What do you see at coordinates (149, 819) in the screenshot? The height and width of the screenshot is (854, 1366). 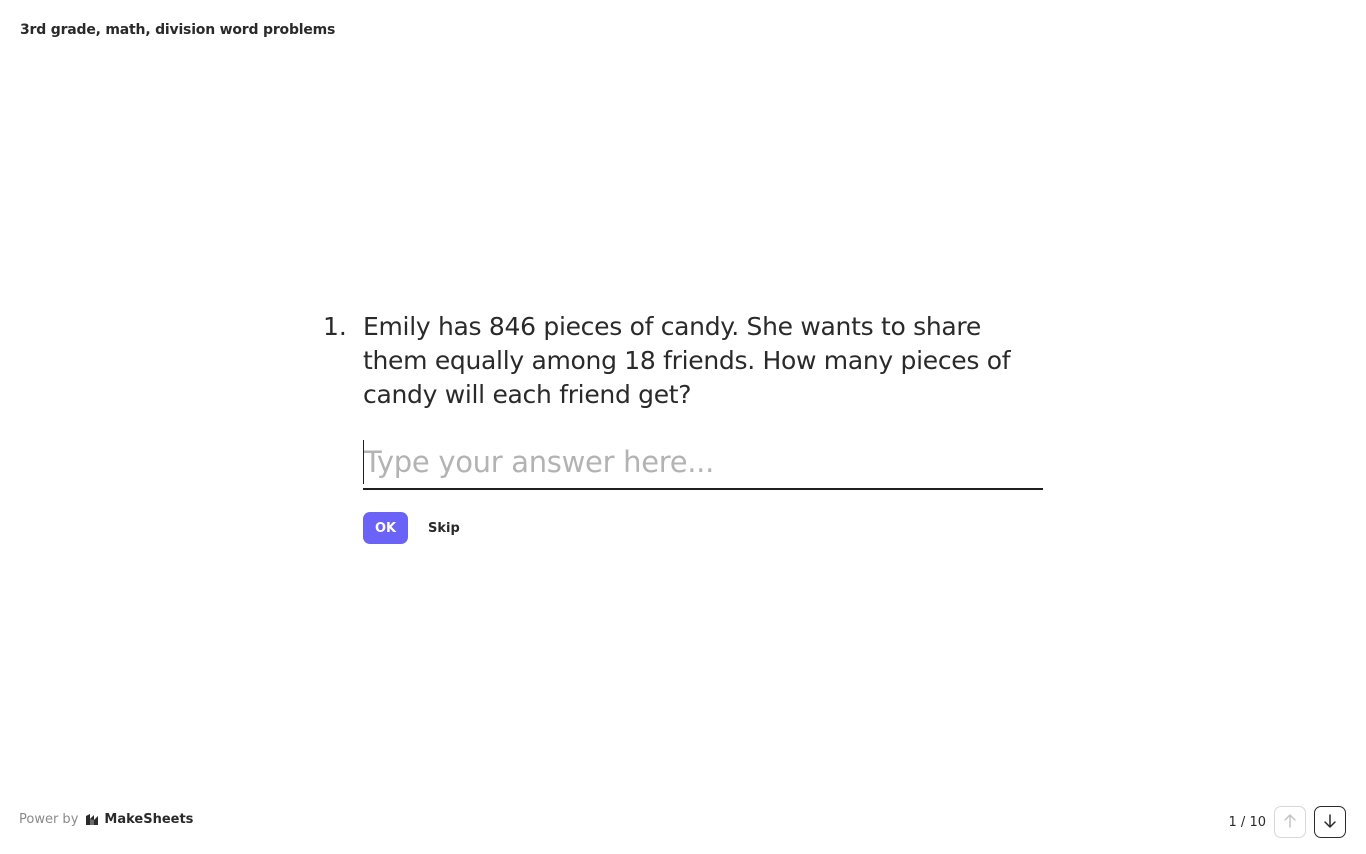 I see `brand-name: MakeSheets` at bounding box center [149, 819].